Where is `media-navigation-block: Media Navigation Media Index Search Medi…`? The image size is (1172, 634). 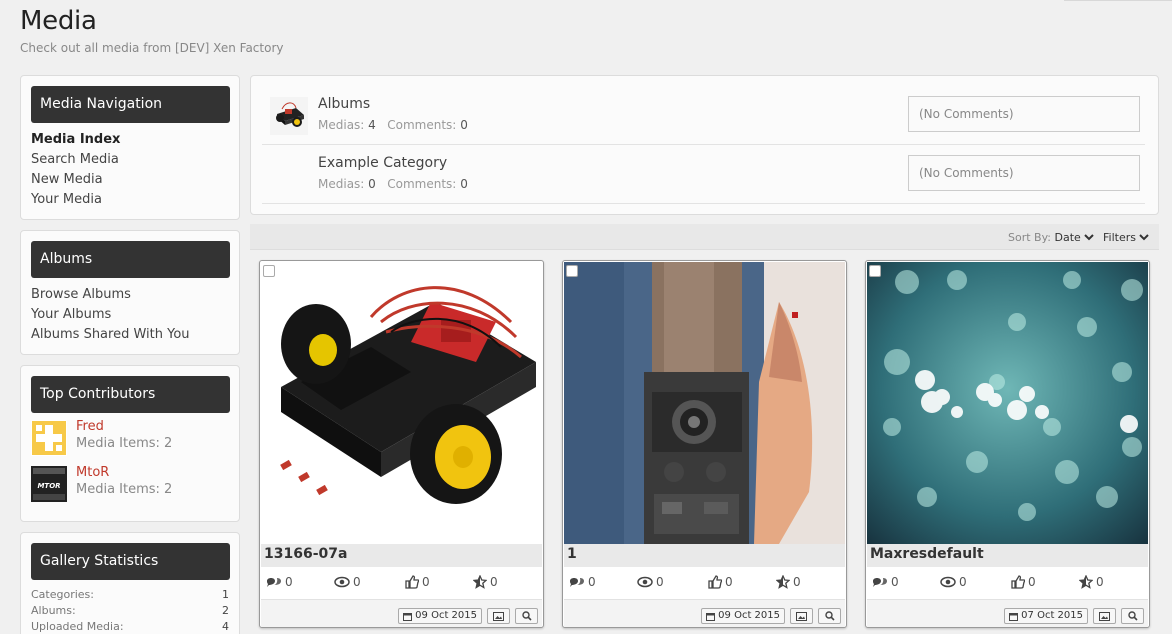
media-navigation-block: Media Navigation Media Index Search Medi… is located at coordinates (130, 147).